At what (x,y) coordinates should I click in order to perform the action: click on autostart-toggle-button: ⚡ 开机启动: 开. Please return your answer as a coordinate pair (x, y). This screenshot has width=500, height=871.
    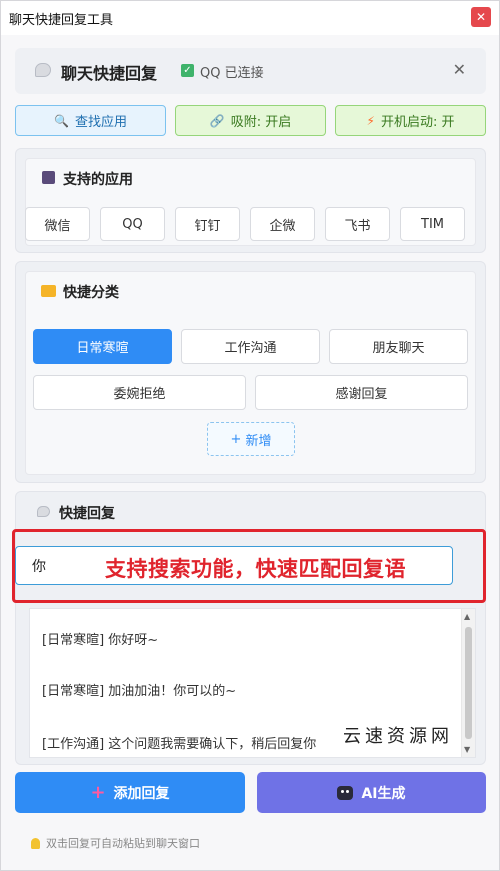
    Looking at the image, I should click on (410, 120).